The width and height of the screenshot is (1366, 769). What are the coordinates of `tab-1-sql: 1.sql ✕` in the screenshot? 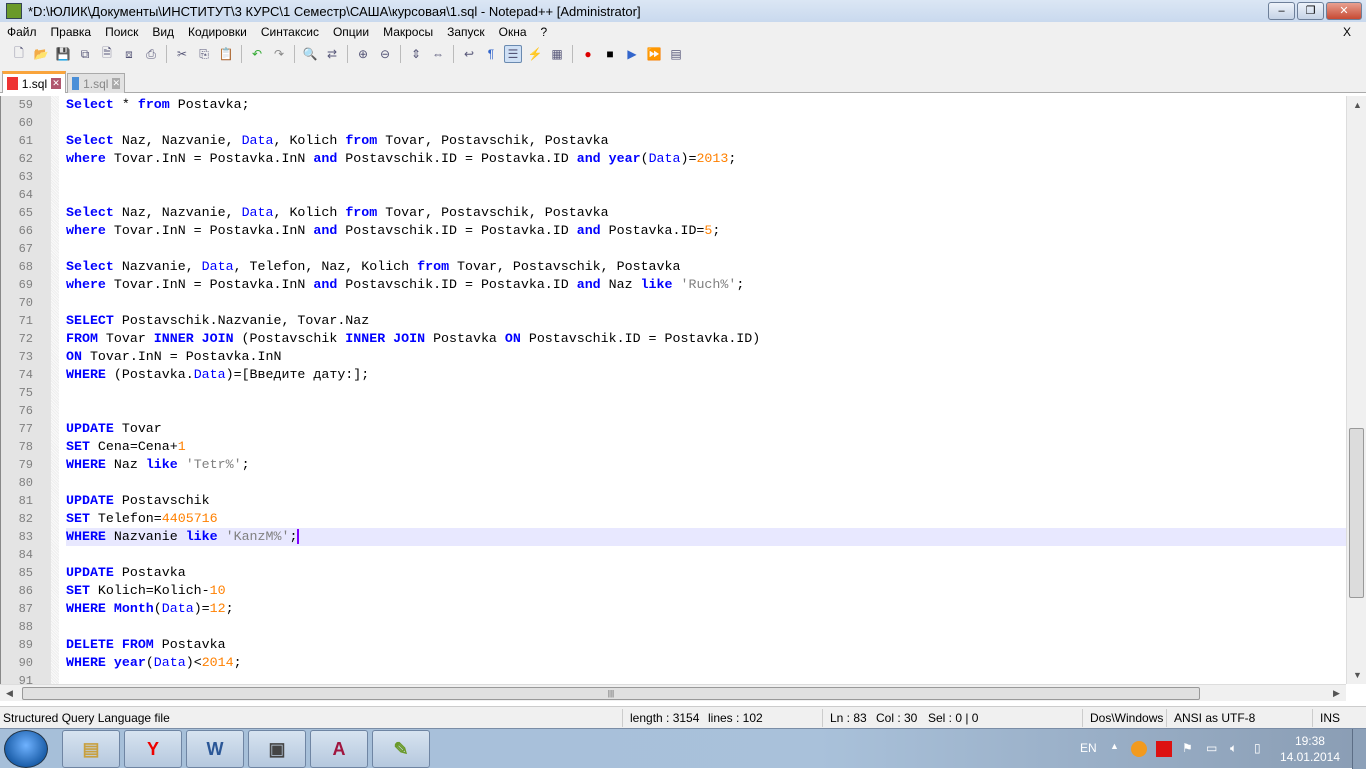 It's located at (96, 83).